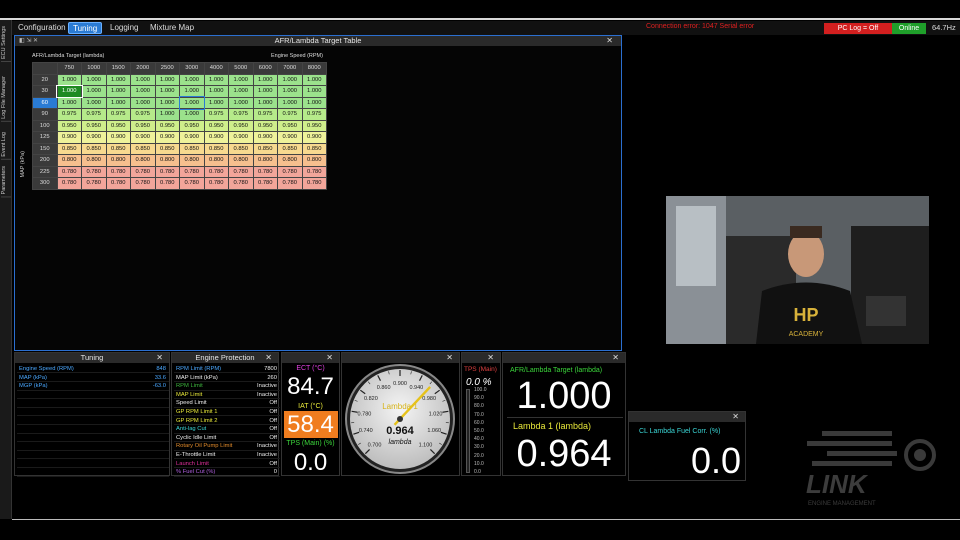 The image size is (960, 540). I want to click on rpm-header: 6000, so click(265, 68).